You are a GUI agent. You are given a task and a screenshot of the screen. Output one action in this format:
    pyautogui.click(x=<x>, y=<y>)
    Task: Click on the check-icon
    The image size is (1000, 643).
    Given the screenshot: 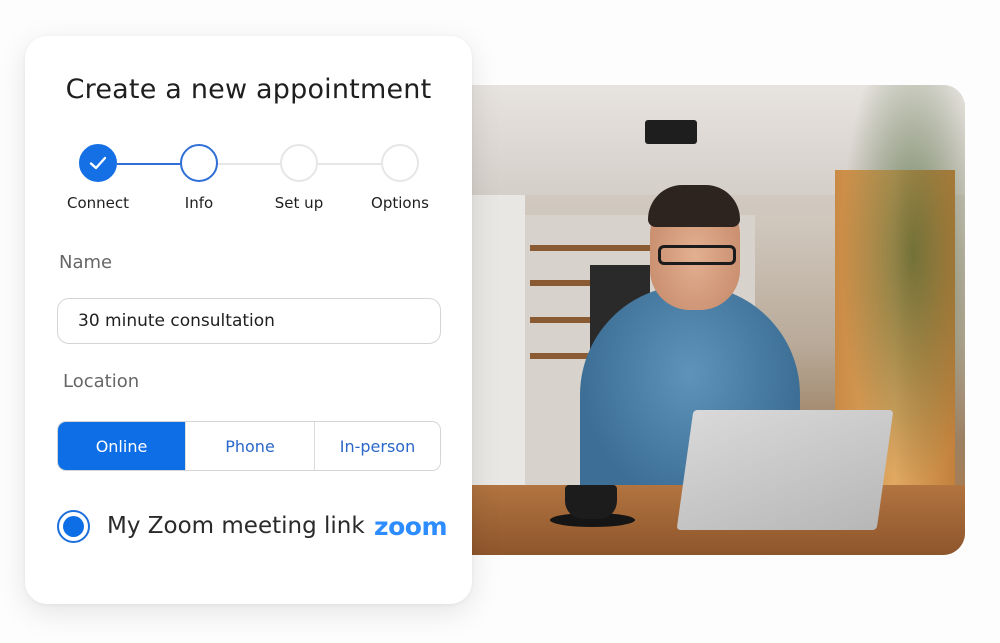 What is the action you would take?
    pyautogui.click(x=98, y=163)
    